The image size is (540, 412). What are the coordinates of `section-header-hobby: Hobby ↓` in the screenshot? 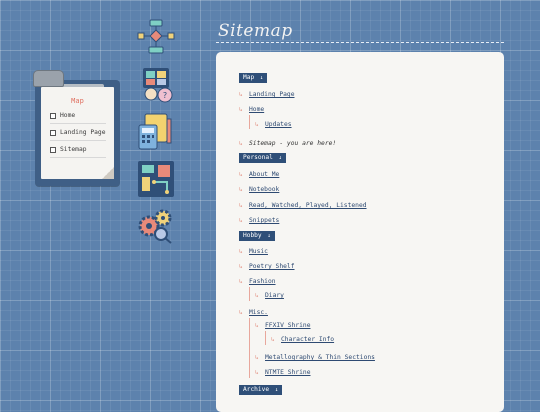 It's located at (257, 236).